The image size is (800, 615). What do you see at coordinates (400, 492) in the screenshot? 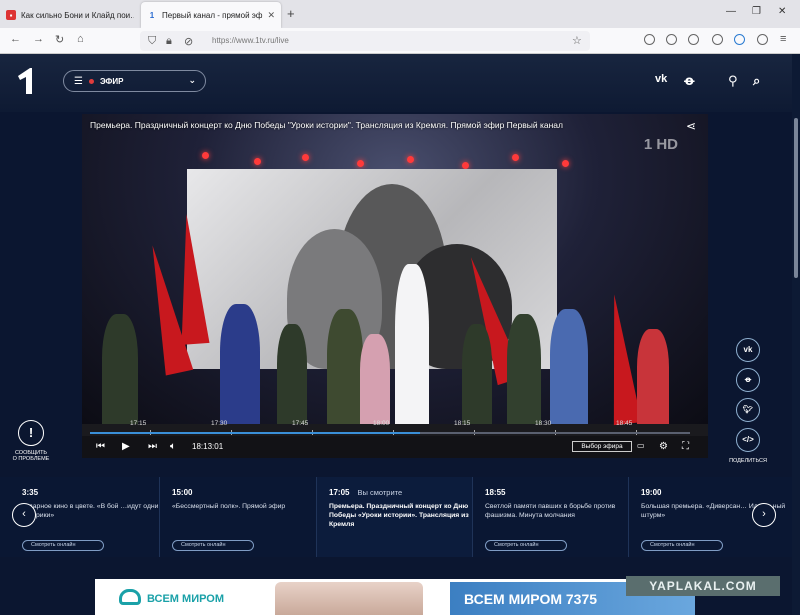
I see `slot-time: 17:05 Вы смотрите` at bounding box center [400, 492].